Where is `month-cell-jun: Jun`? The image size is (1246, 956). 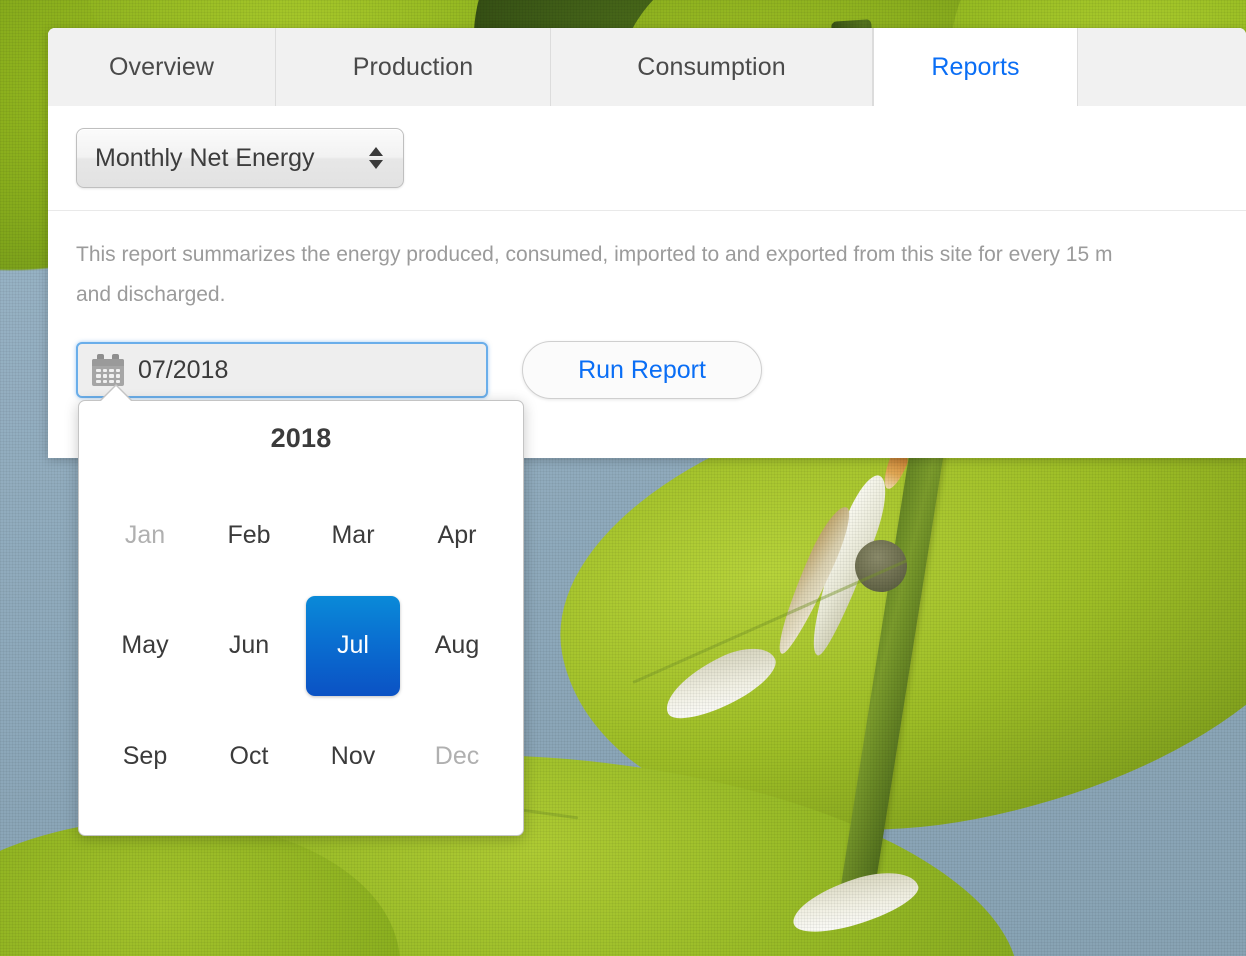 month-cell-jun: Jun is located at coordinates (249, 646).